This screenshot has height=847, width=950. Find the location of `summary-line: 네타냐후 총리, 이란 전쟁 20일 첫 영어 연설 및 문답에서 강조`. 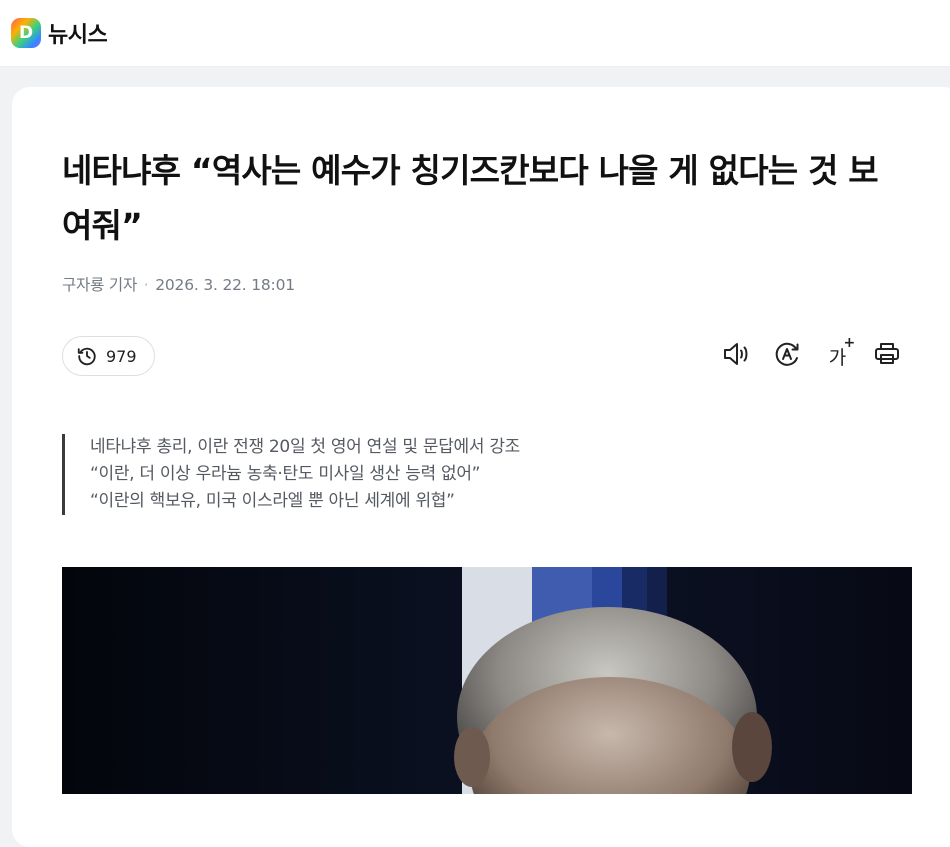

summary-line: 네타냐후 총리, 이란 전쟁 20일 첫 영어 연설 및 문답에서 강조 is located at coordinates (305, 447).